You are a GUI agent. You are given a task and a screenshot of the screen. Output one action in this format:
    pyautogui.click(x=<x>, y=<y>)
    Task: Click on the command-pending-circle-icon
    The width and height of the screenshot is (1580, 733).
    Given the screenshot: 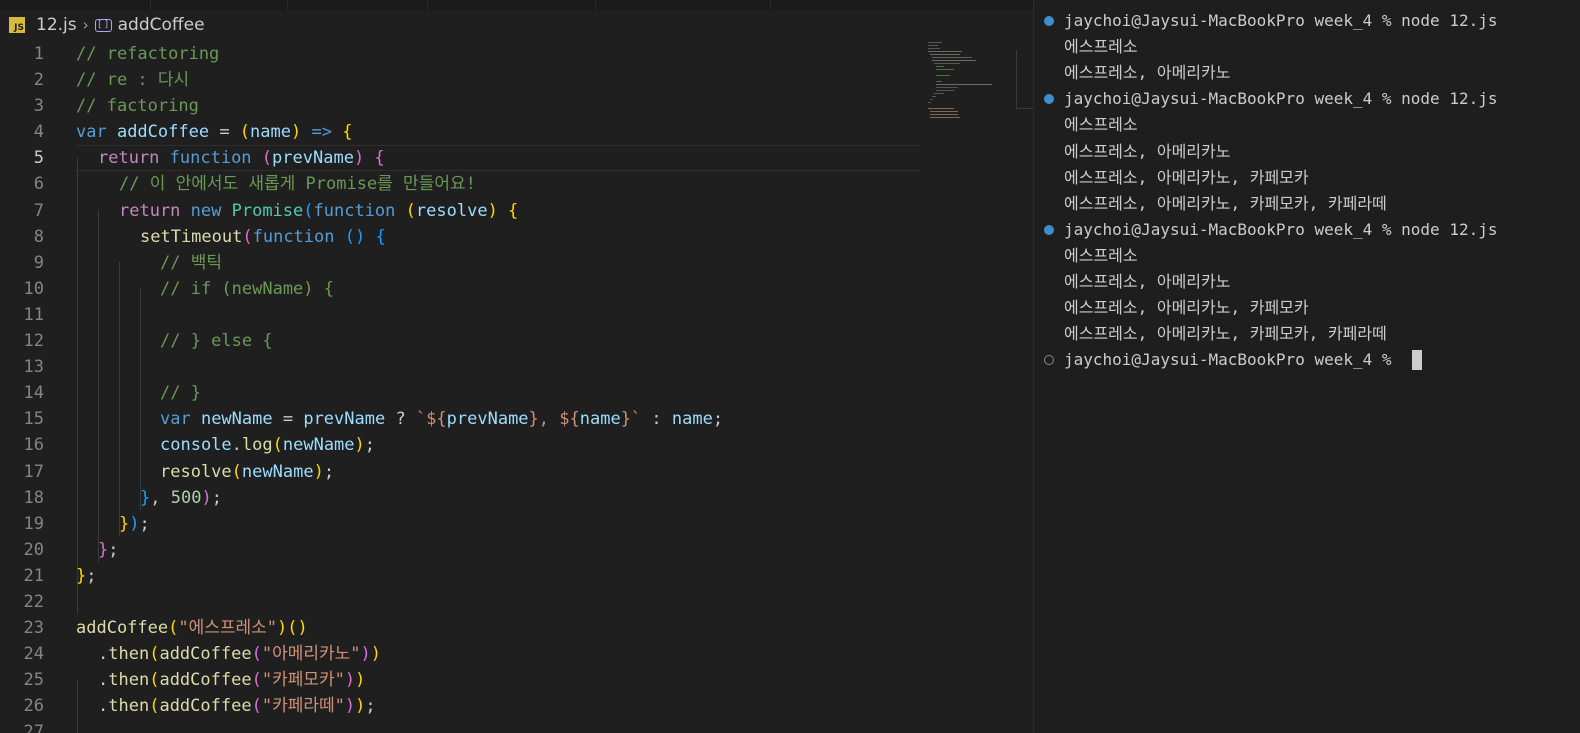 What is the action you would take?
    pyautogui.click(x=1049, y=360)
    